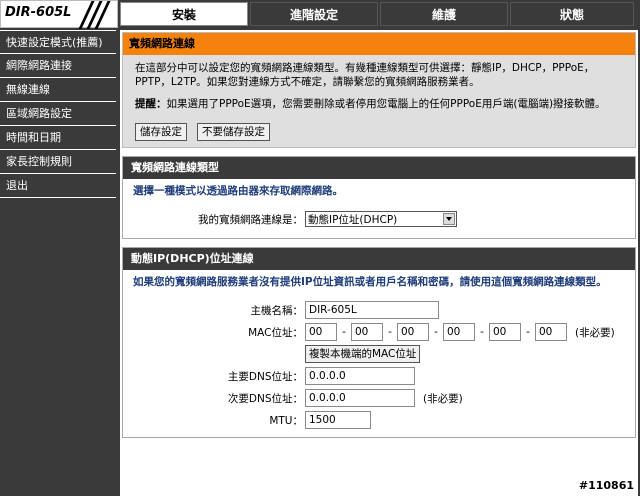 Image resolution: width=640 pixels, height=496 pixels. I want to click on sidebar-item-time-date: 時間和日期, so click(58, 138).